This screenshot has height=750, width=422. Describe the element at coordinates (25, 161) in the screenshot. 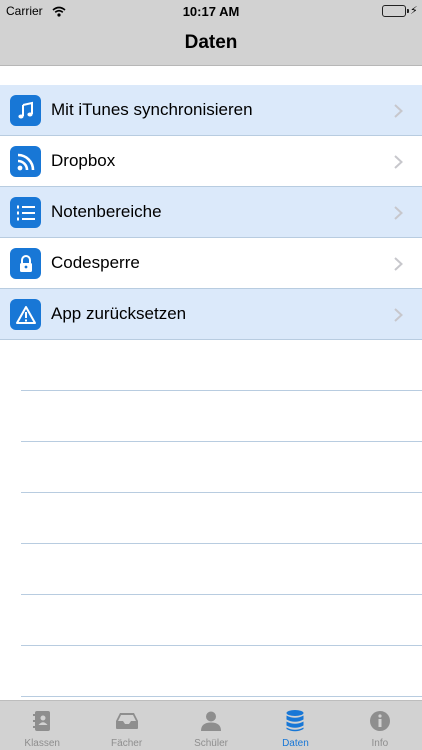

I see `feed-icon` at that location.